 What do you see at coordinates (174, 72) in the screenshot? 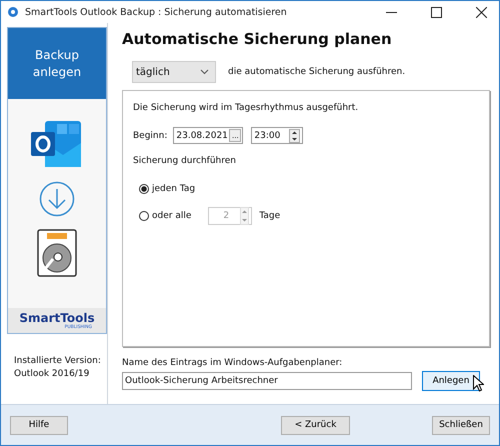
I see `frequency-dropdown: täglich` at bounding box center [174, 72].